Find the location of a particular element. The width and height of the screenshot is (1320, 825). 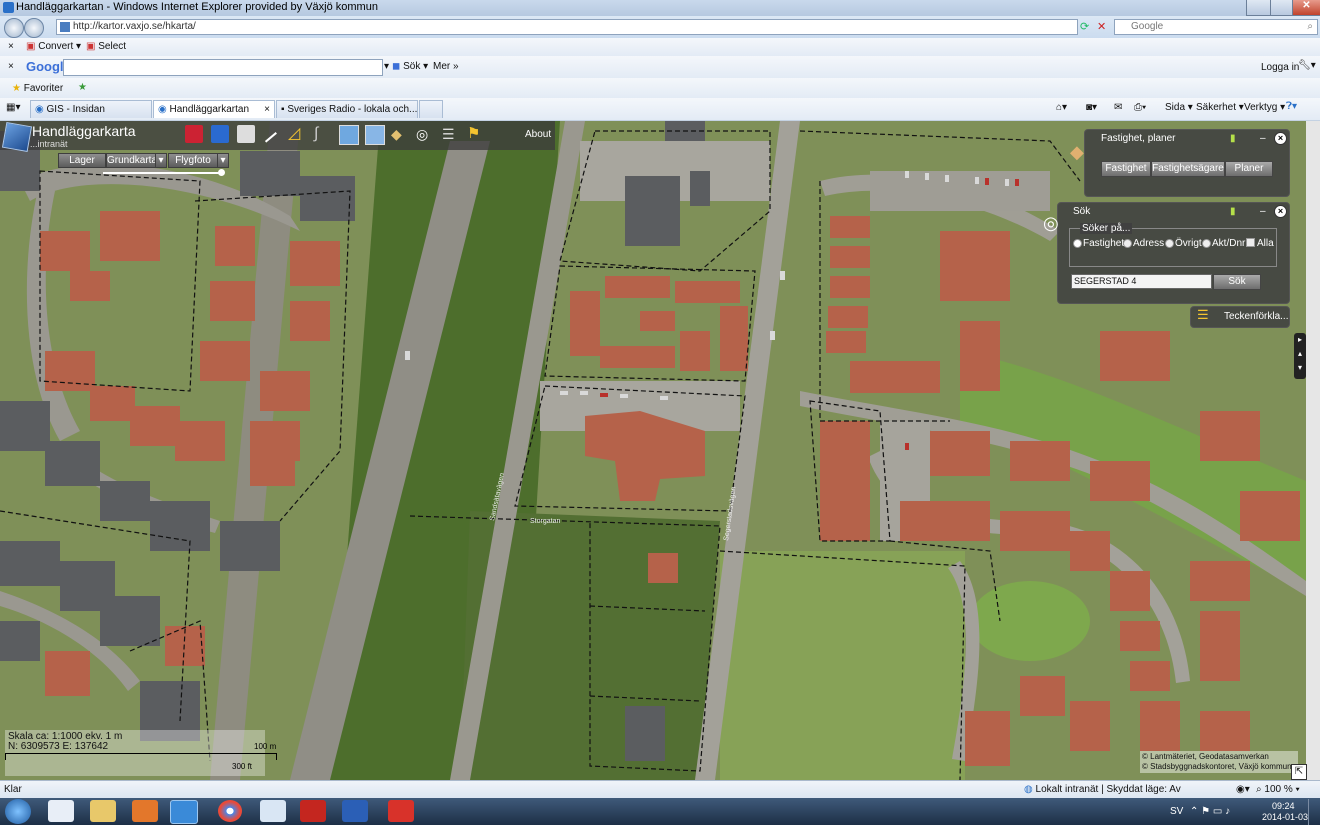

mail-icon: ✉ is located at coordinates (1118, 107).